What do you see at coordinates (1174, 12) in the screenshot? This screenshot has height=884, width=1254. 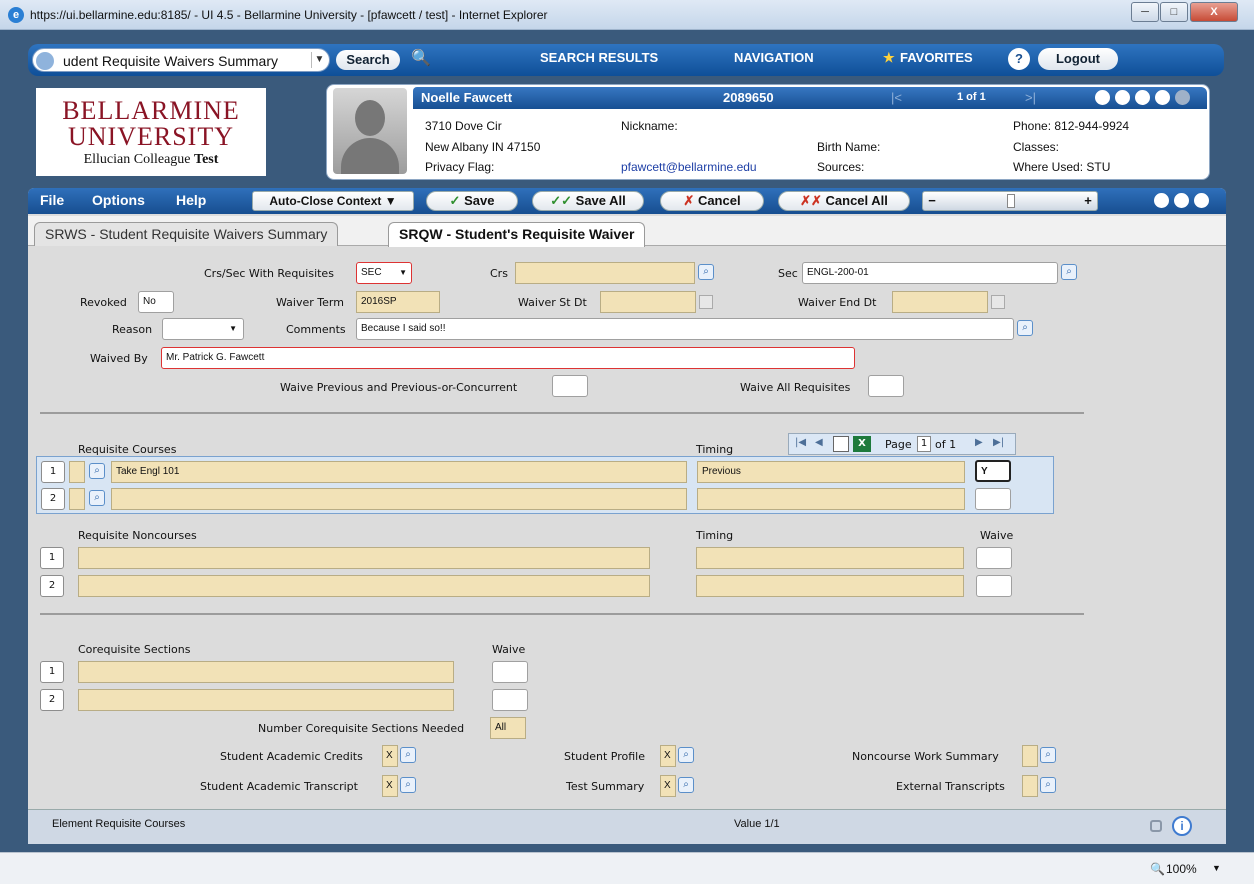 I see `maximize-button: □` at bounding box center [1174, 12].